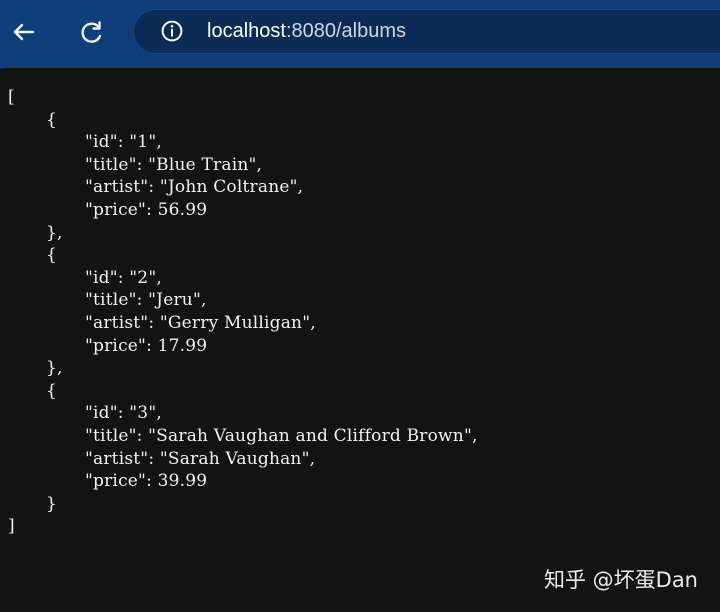 The width and height of the screenshot is (720, 612). Describe the element at coordinates (123, 142) in the screenshot. I see `album-1-id-line: "id": "1",` at that location.